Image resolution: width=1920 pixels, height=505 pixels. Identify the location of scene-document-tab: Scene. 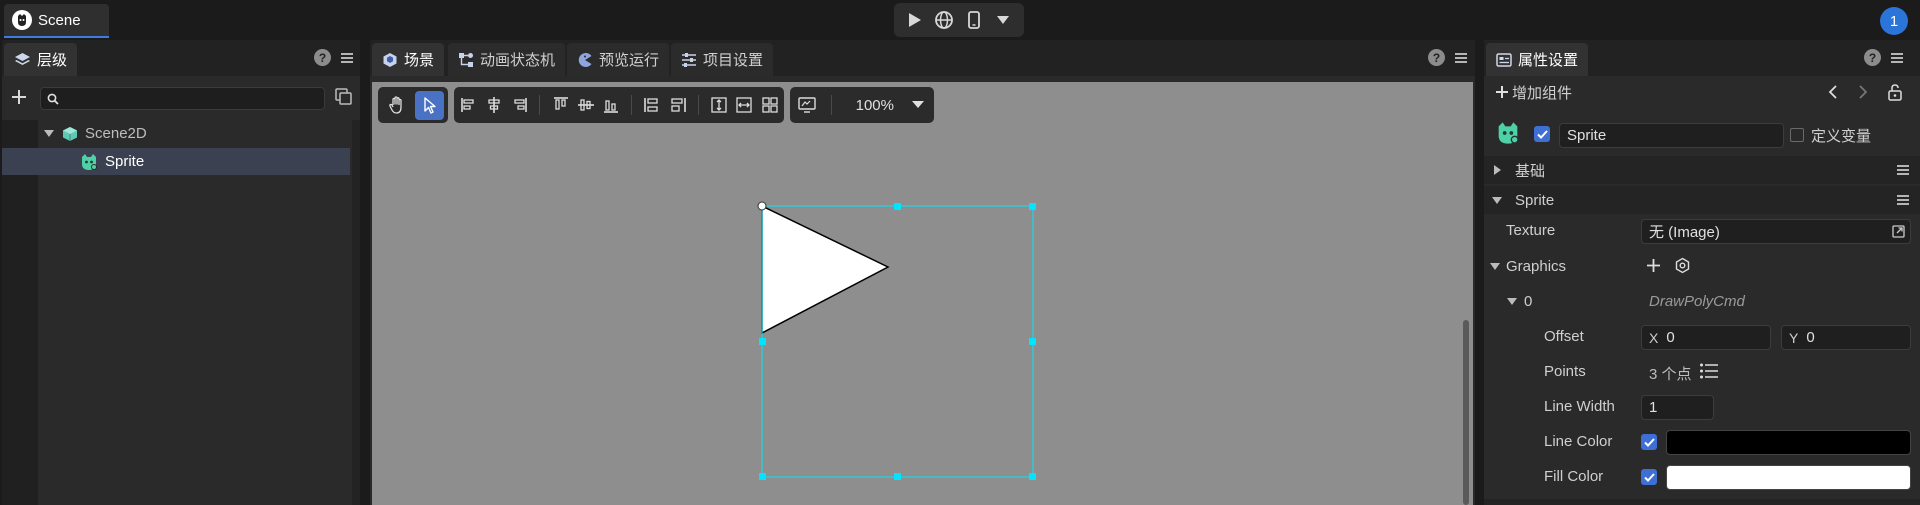
(56, 21).